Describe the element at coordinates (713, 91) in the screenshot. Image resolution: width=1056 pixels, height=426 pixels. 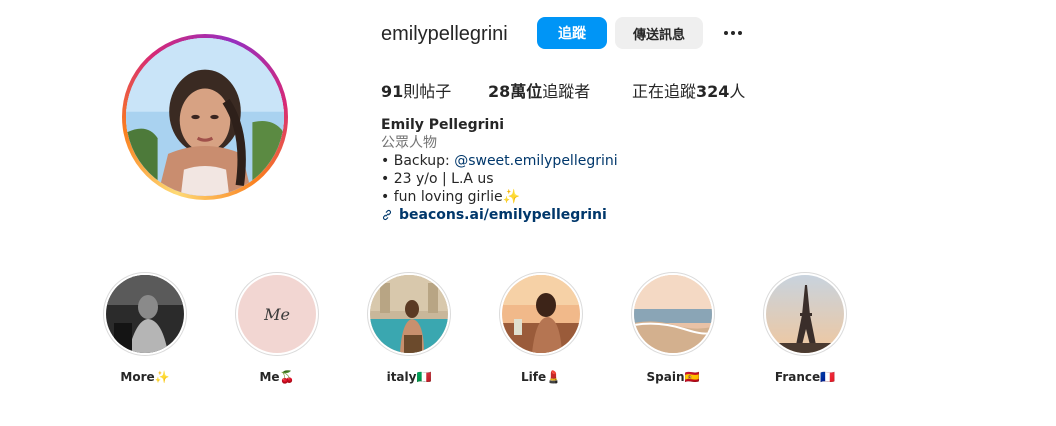
I see `following-count: 324` at that location.